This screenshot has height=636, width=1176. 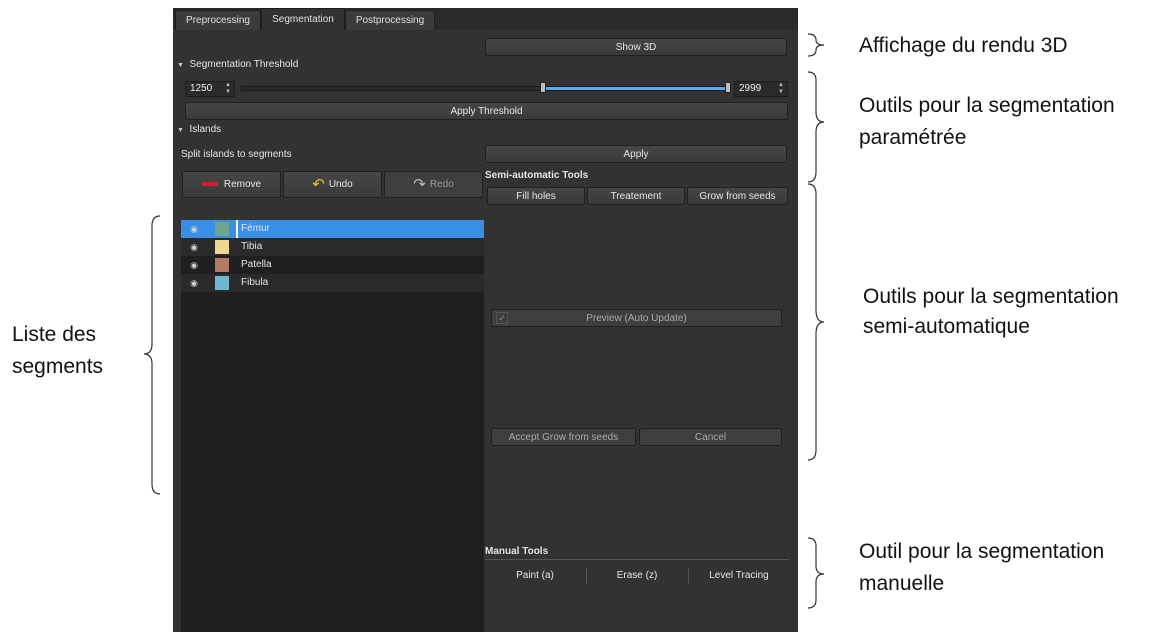 What do you see at coordinates (902, 583) in the screenshot?
I see `annotation-manual-line2: manuelle` at bounding box center [902, 583].